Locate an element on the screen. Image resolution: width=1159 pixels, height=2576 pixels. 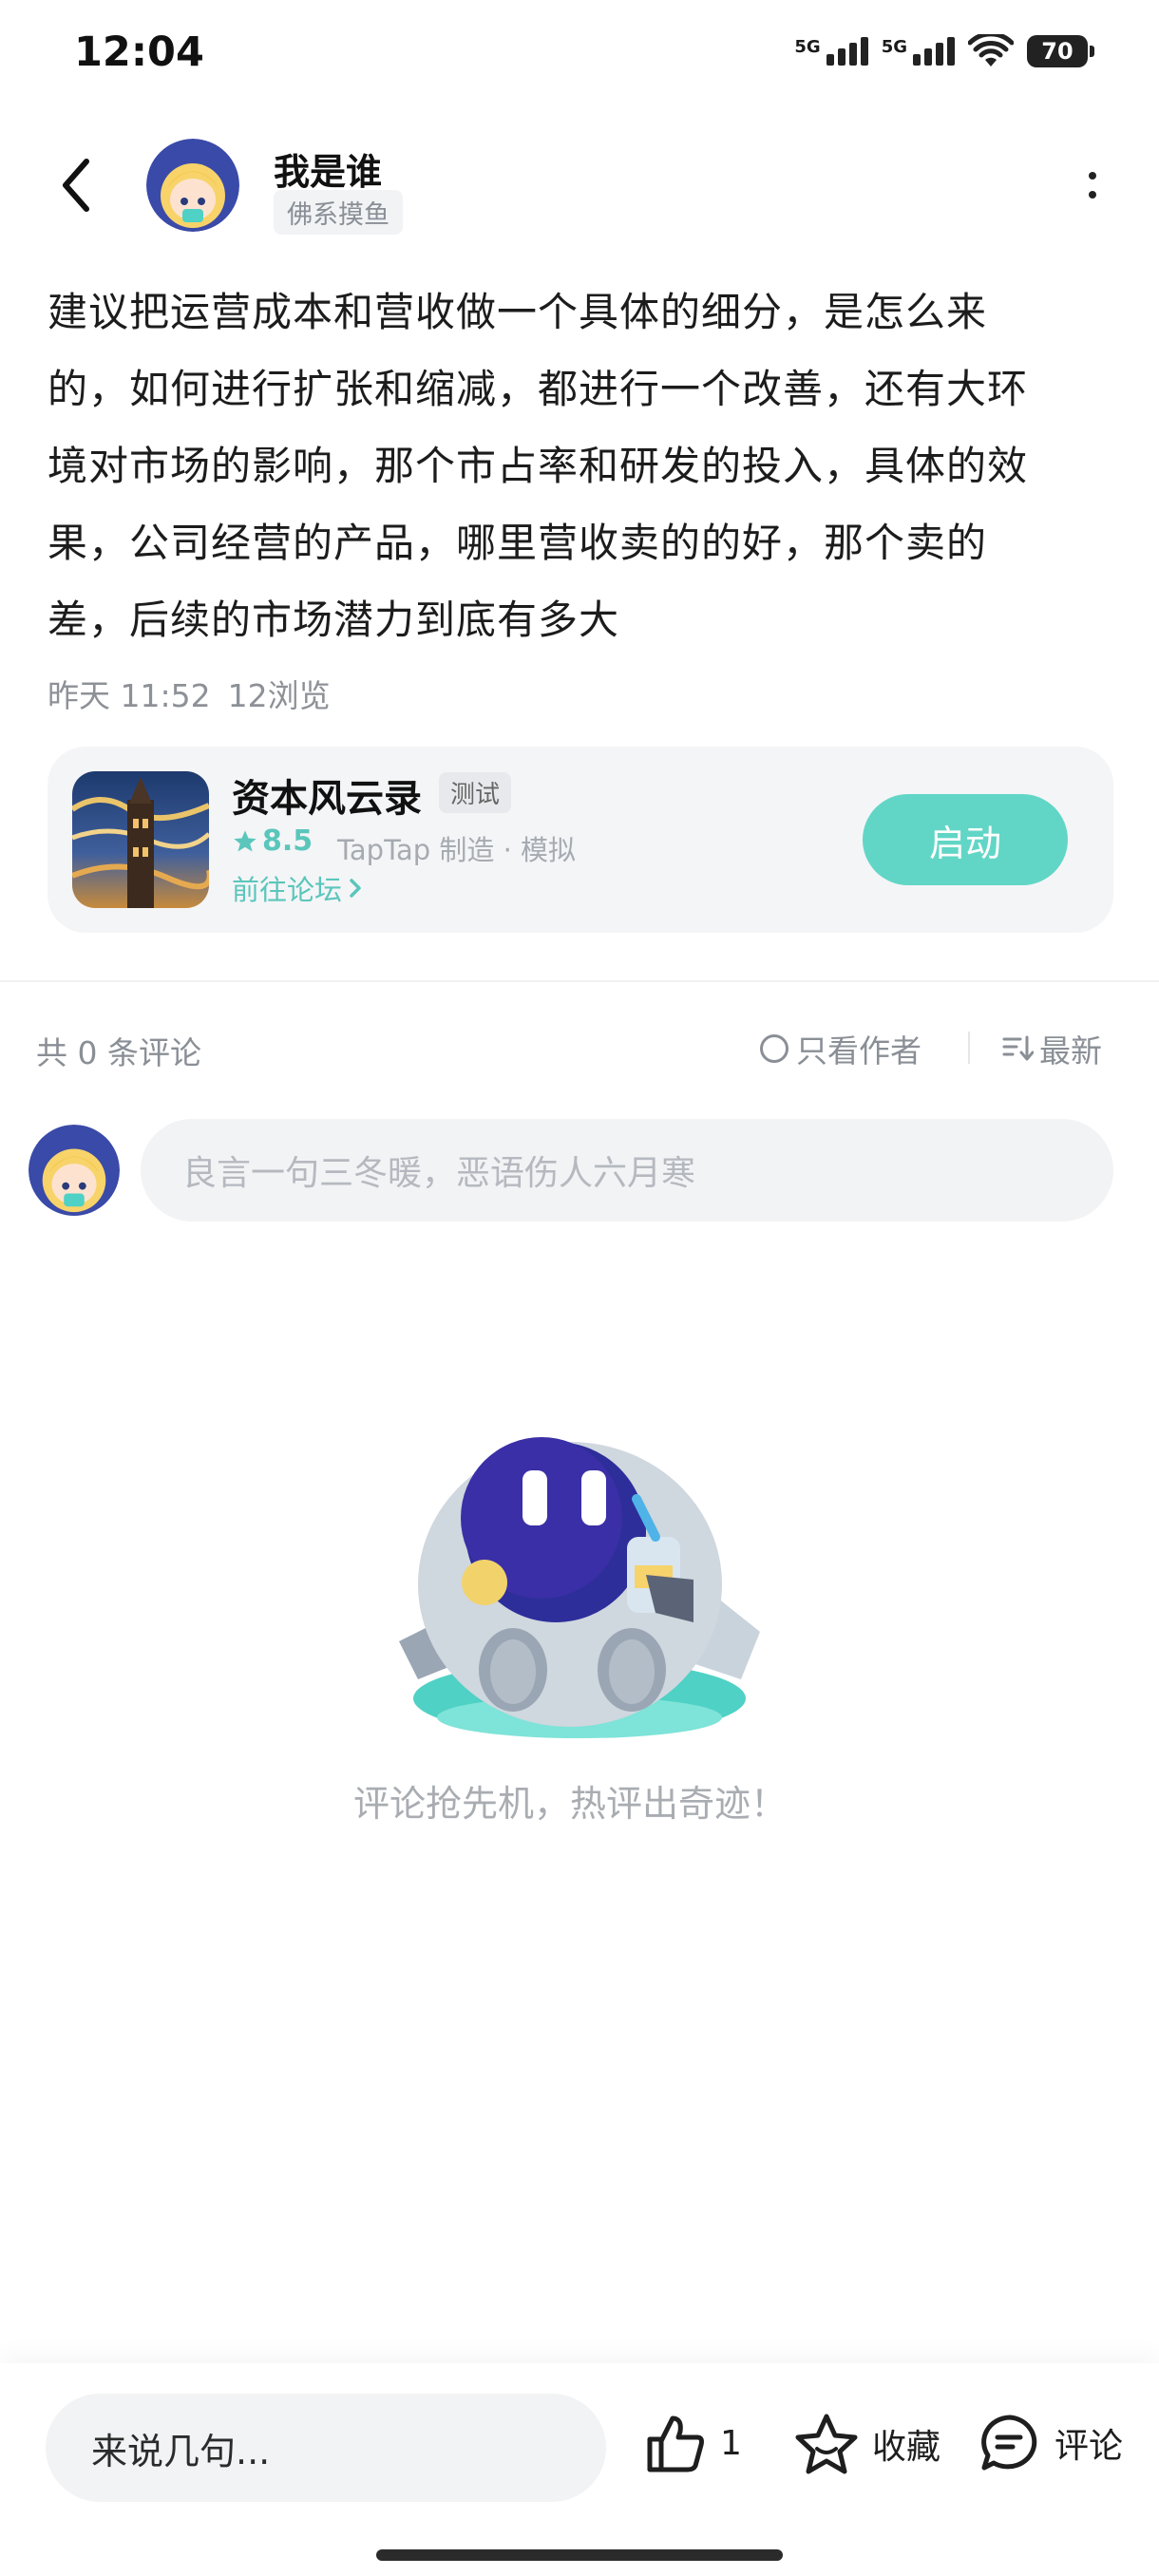
more-button is located at coordinates (1093, 185).